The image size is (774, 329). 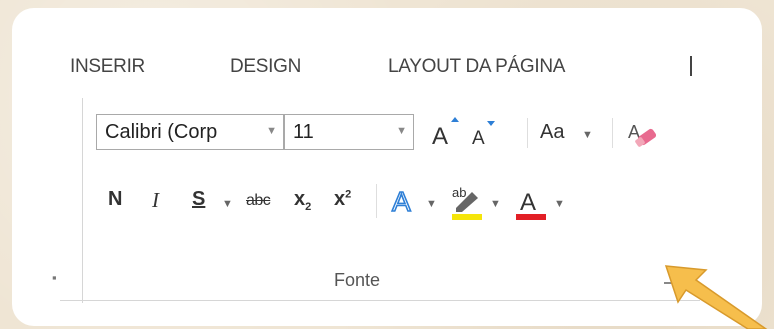 I want to click on underline-button: S, so click(x=198, y=199).